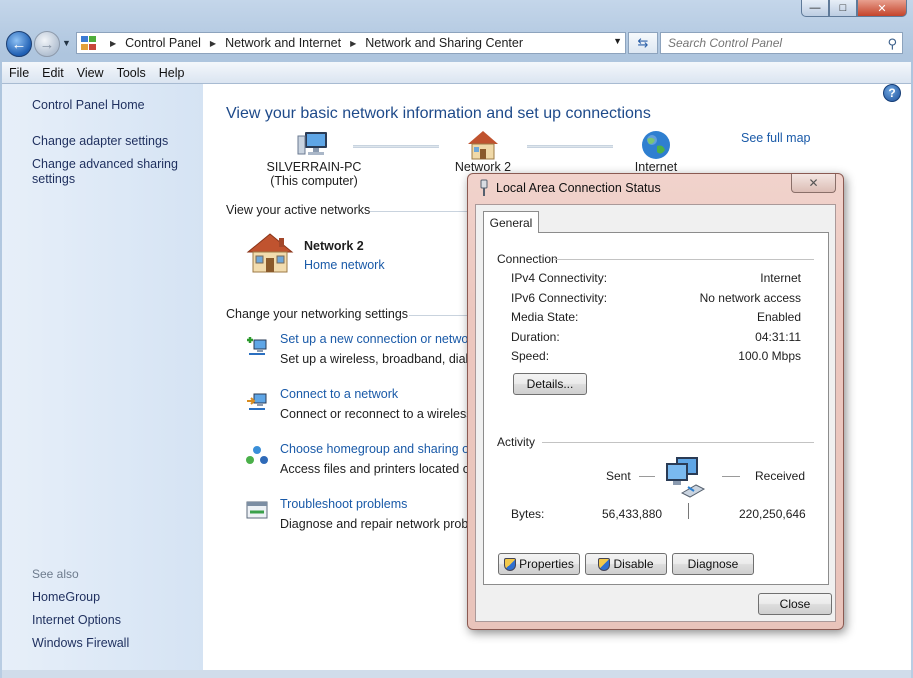 This screenshot has height=678, width=913. What do you see at coordinates (52, 73) in the screenshot?
I see `menu-edit: Edit` at bounding box center [52, 73].